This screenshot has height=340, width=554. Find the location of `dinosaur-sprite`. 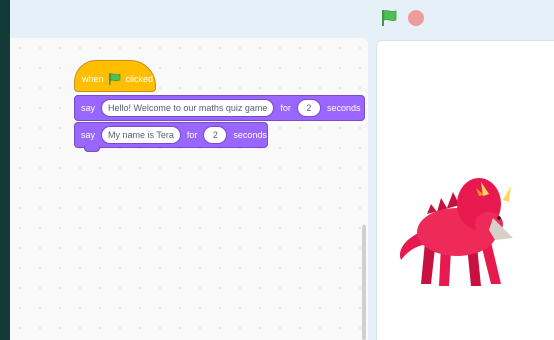

dinosaur-sprite is located at coordinates (452, 229).